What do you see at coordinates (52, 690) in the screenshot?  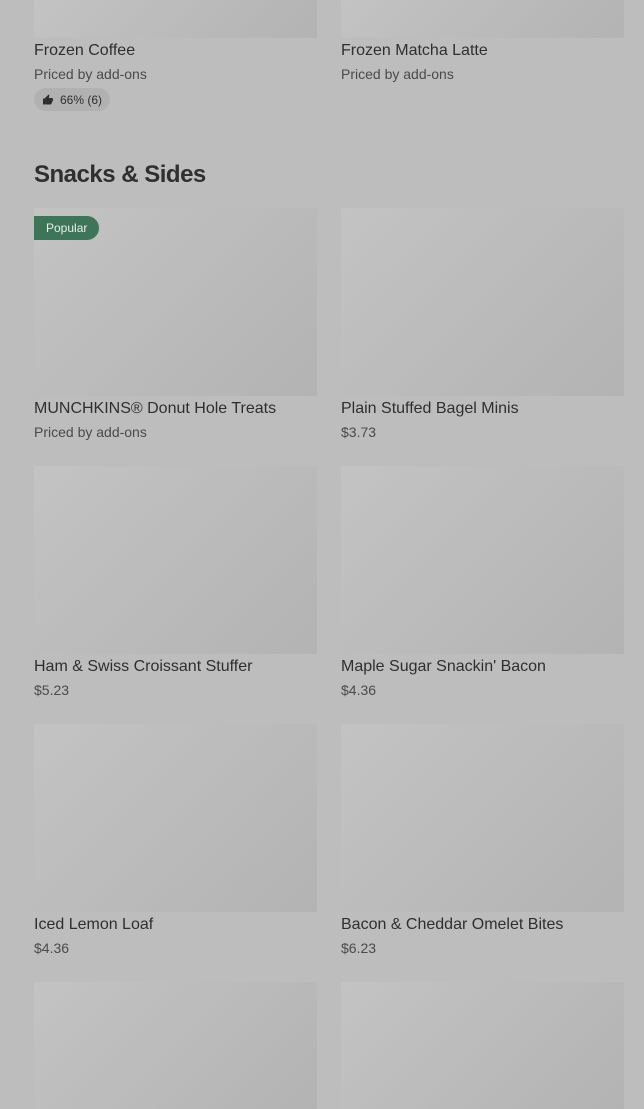 I see `item-price: $5.23` at bounding box center [52, 690].